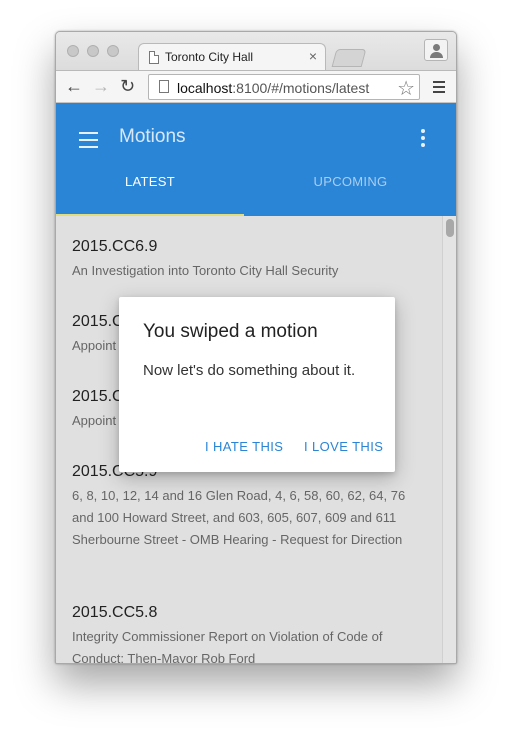 Image resolution: width=512 pixels, height=744 pixels. Describe the element at coordinates (209, 57) in the screenshot. I see `tab-title: Toronto City Hall` at that location.